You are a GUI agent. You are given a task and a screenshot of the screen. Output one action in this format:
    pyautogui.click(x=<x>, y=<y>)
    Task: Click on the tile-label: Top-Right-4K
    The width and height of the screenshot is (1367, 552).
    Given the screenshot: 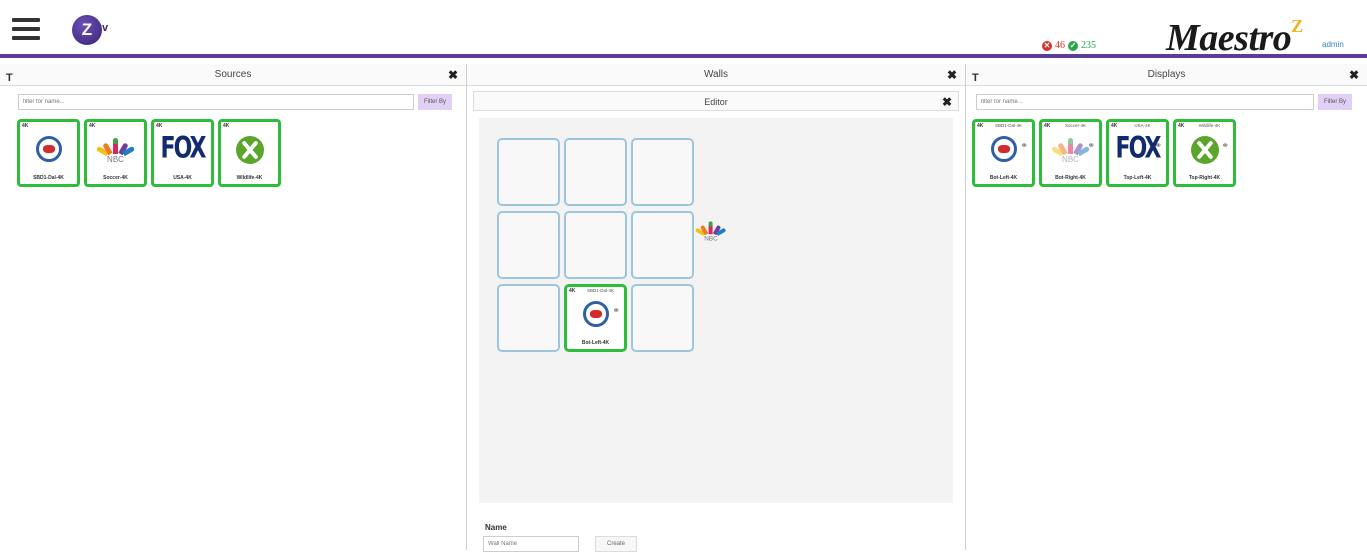 What is the action you would take?
    pyautogui.click(x=1204, y=178)
    